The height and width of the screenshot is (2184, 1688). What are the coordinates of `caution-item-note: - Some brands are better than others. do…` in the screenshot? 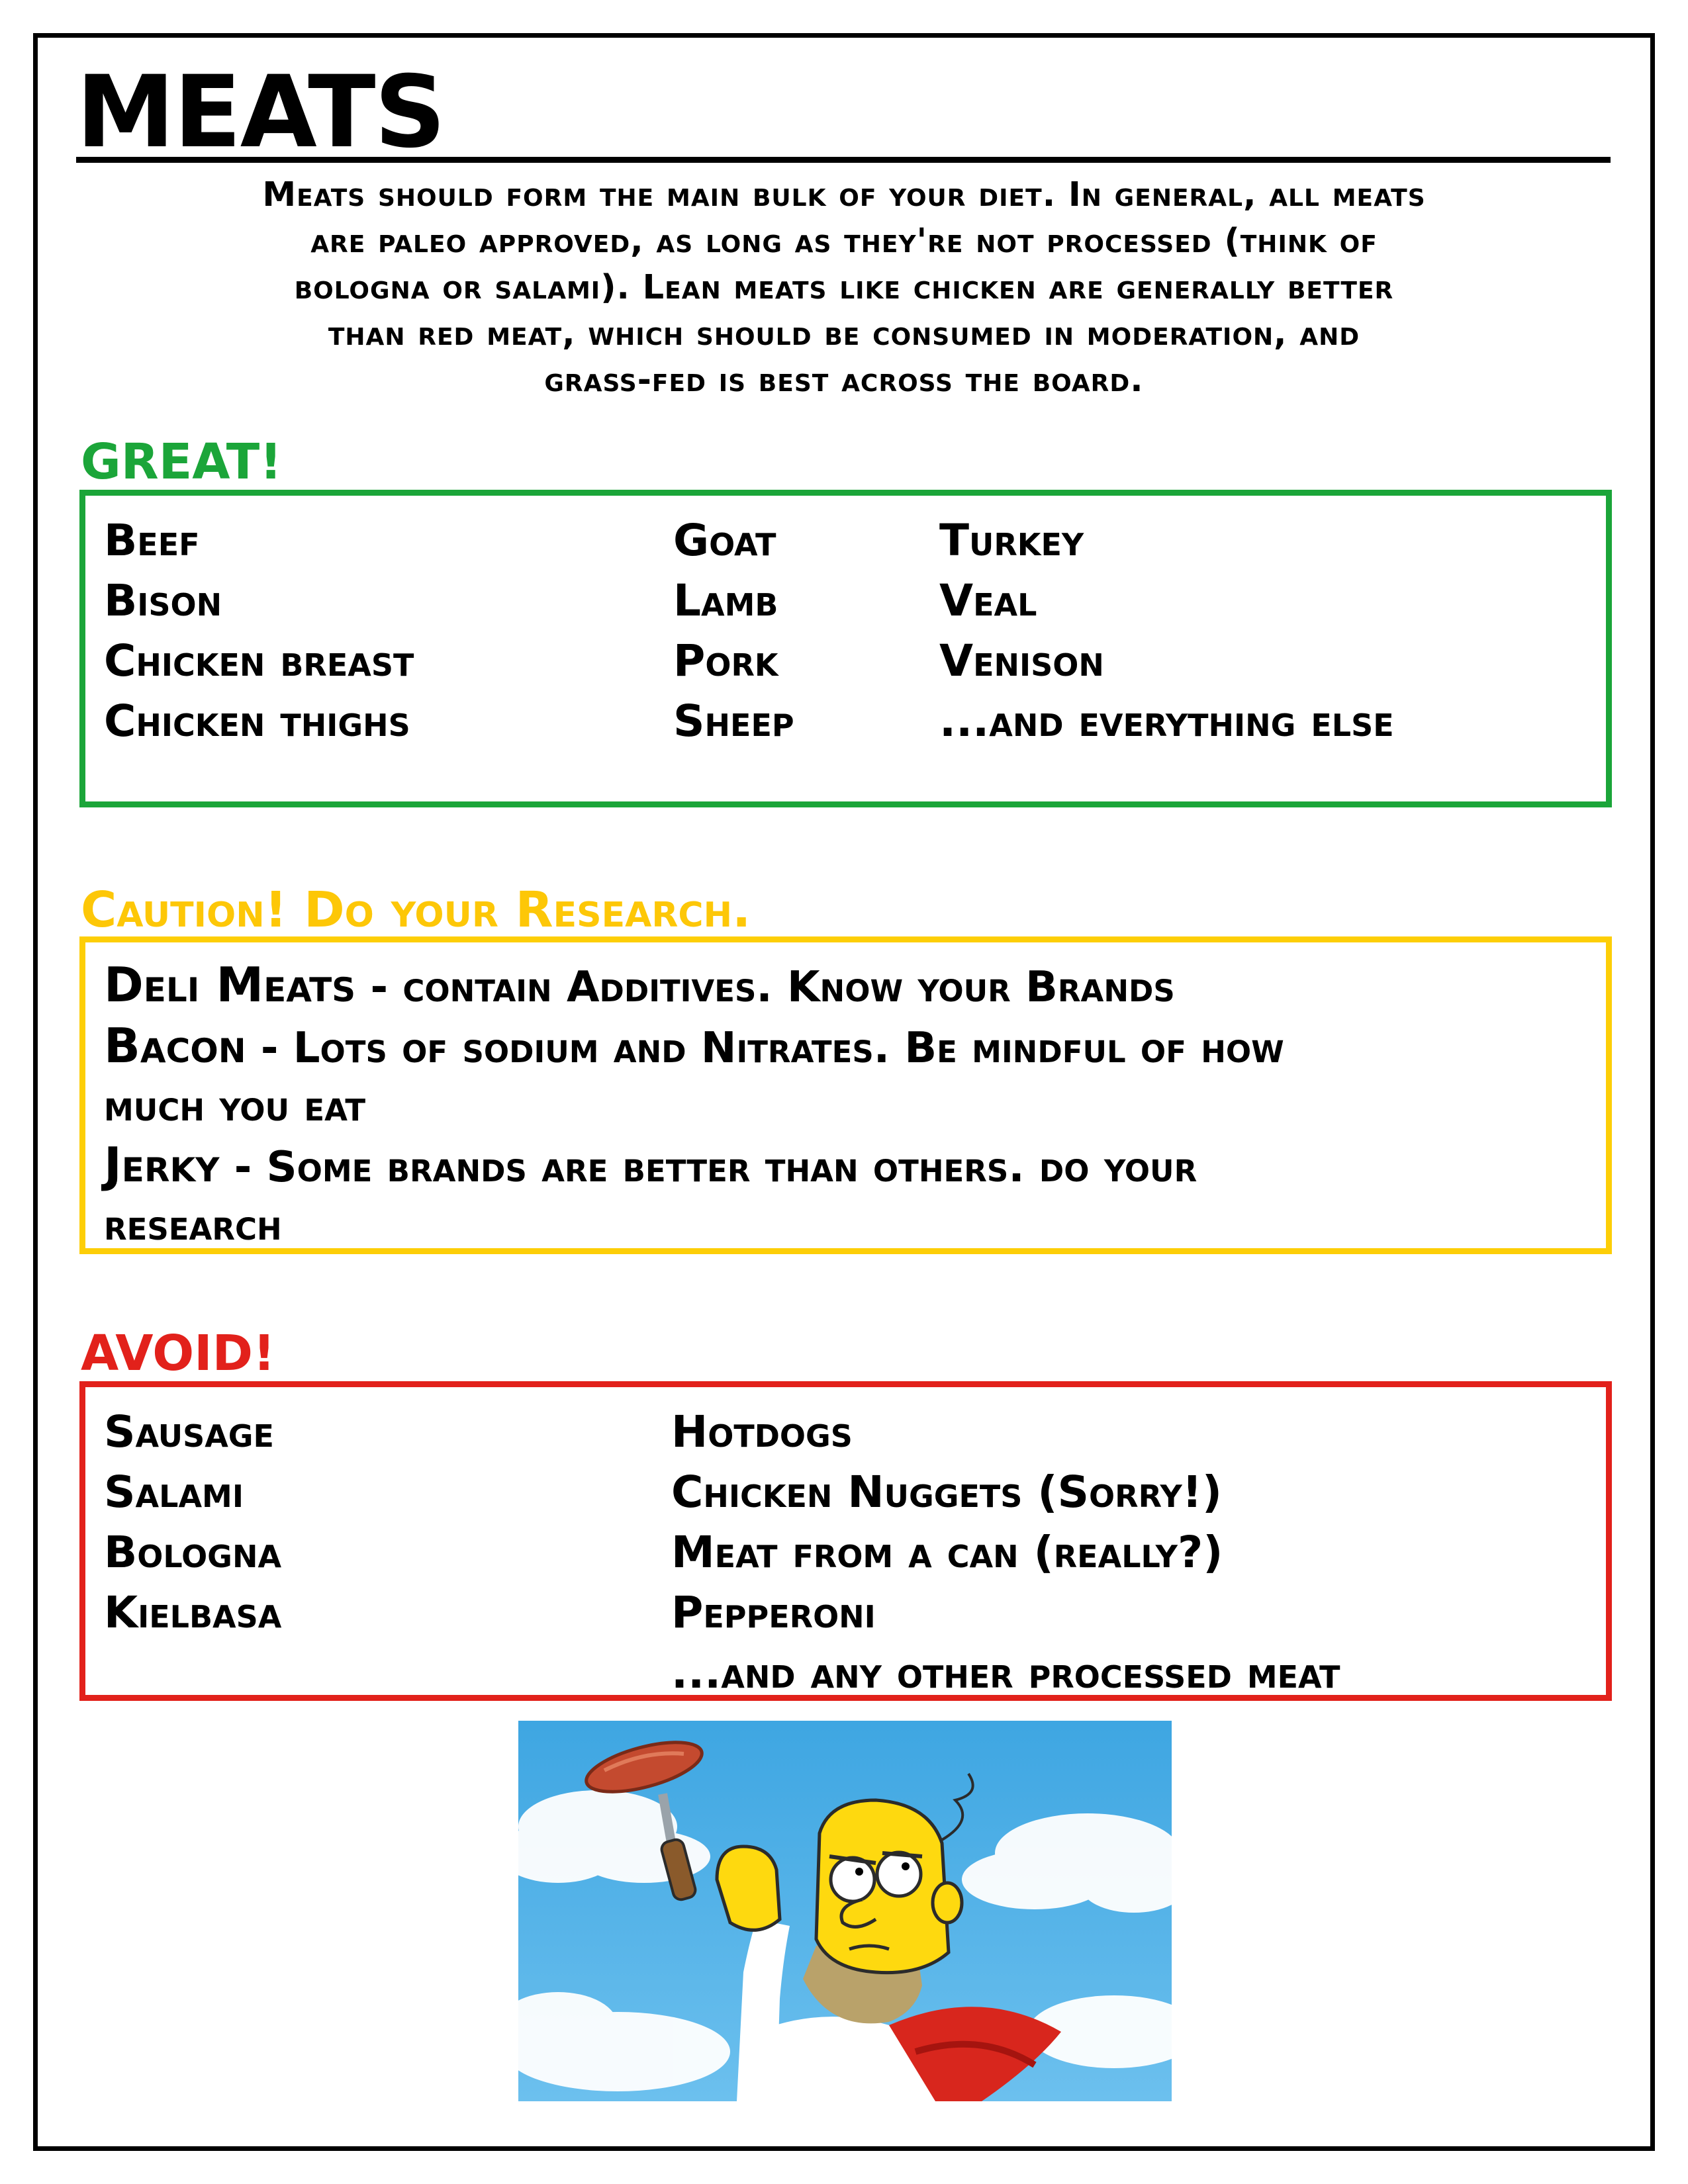 It's located at (708, 1167).